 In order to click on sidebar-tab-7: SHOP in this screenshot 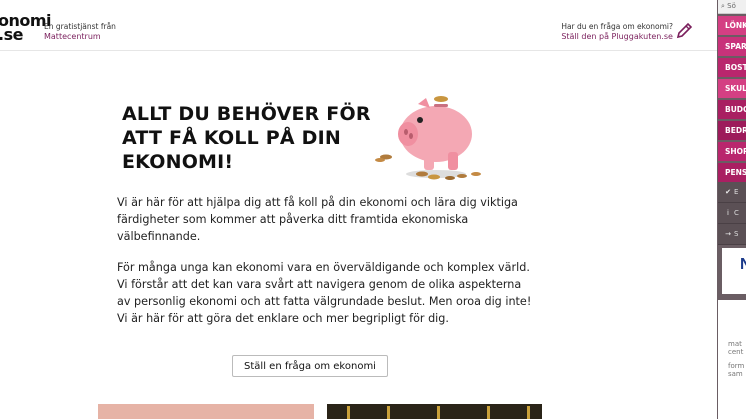, I will do `click(732, 151)`.